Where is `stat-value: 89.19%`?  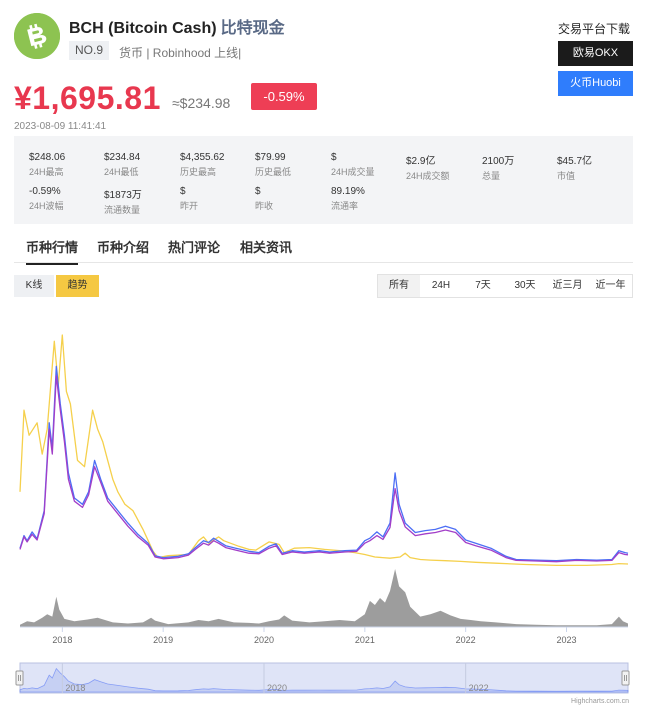
stat-value: 89.19% is located at coordinates (348, 191).